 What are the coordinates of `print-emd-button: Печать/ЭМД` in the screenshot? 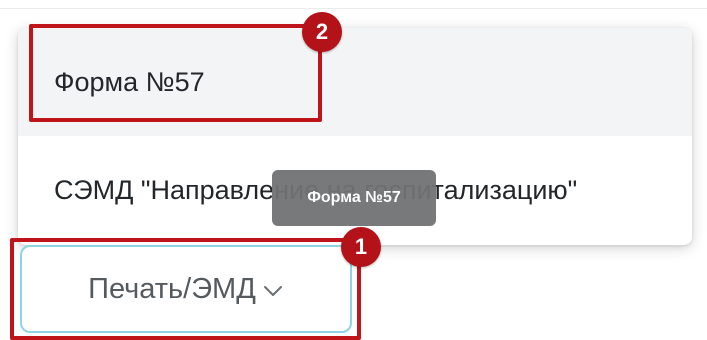 It's located at (186, 289).